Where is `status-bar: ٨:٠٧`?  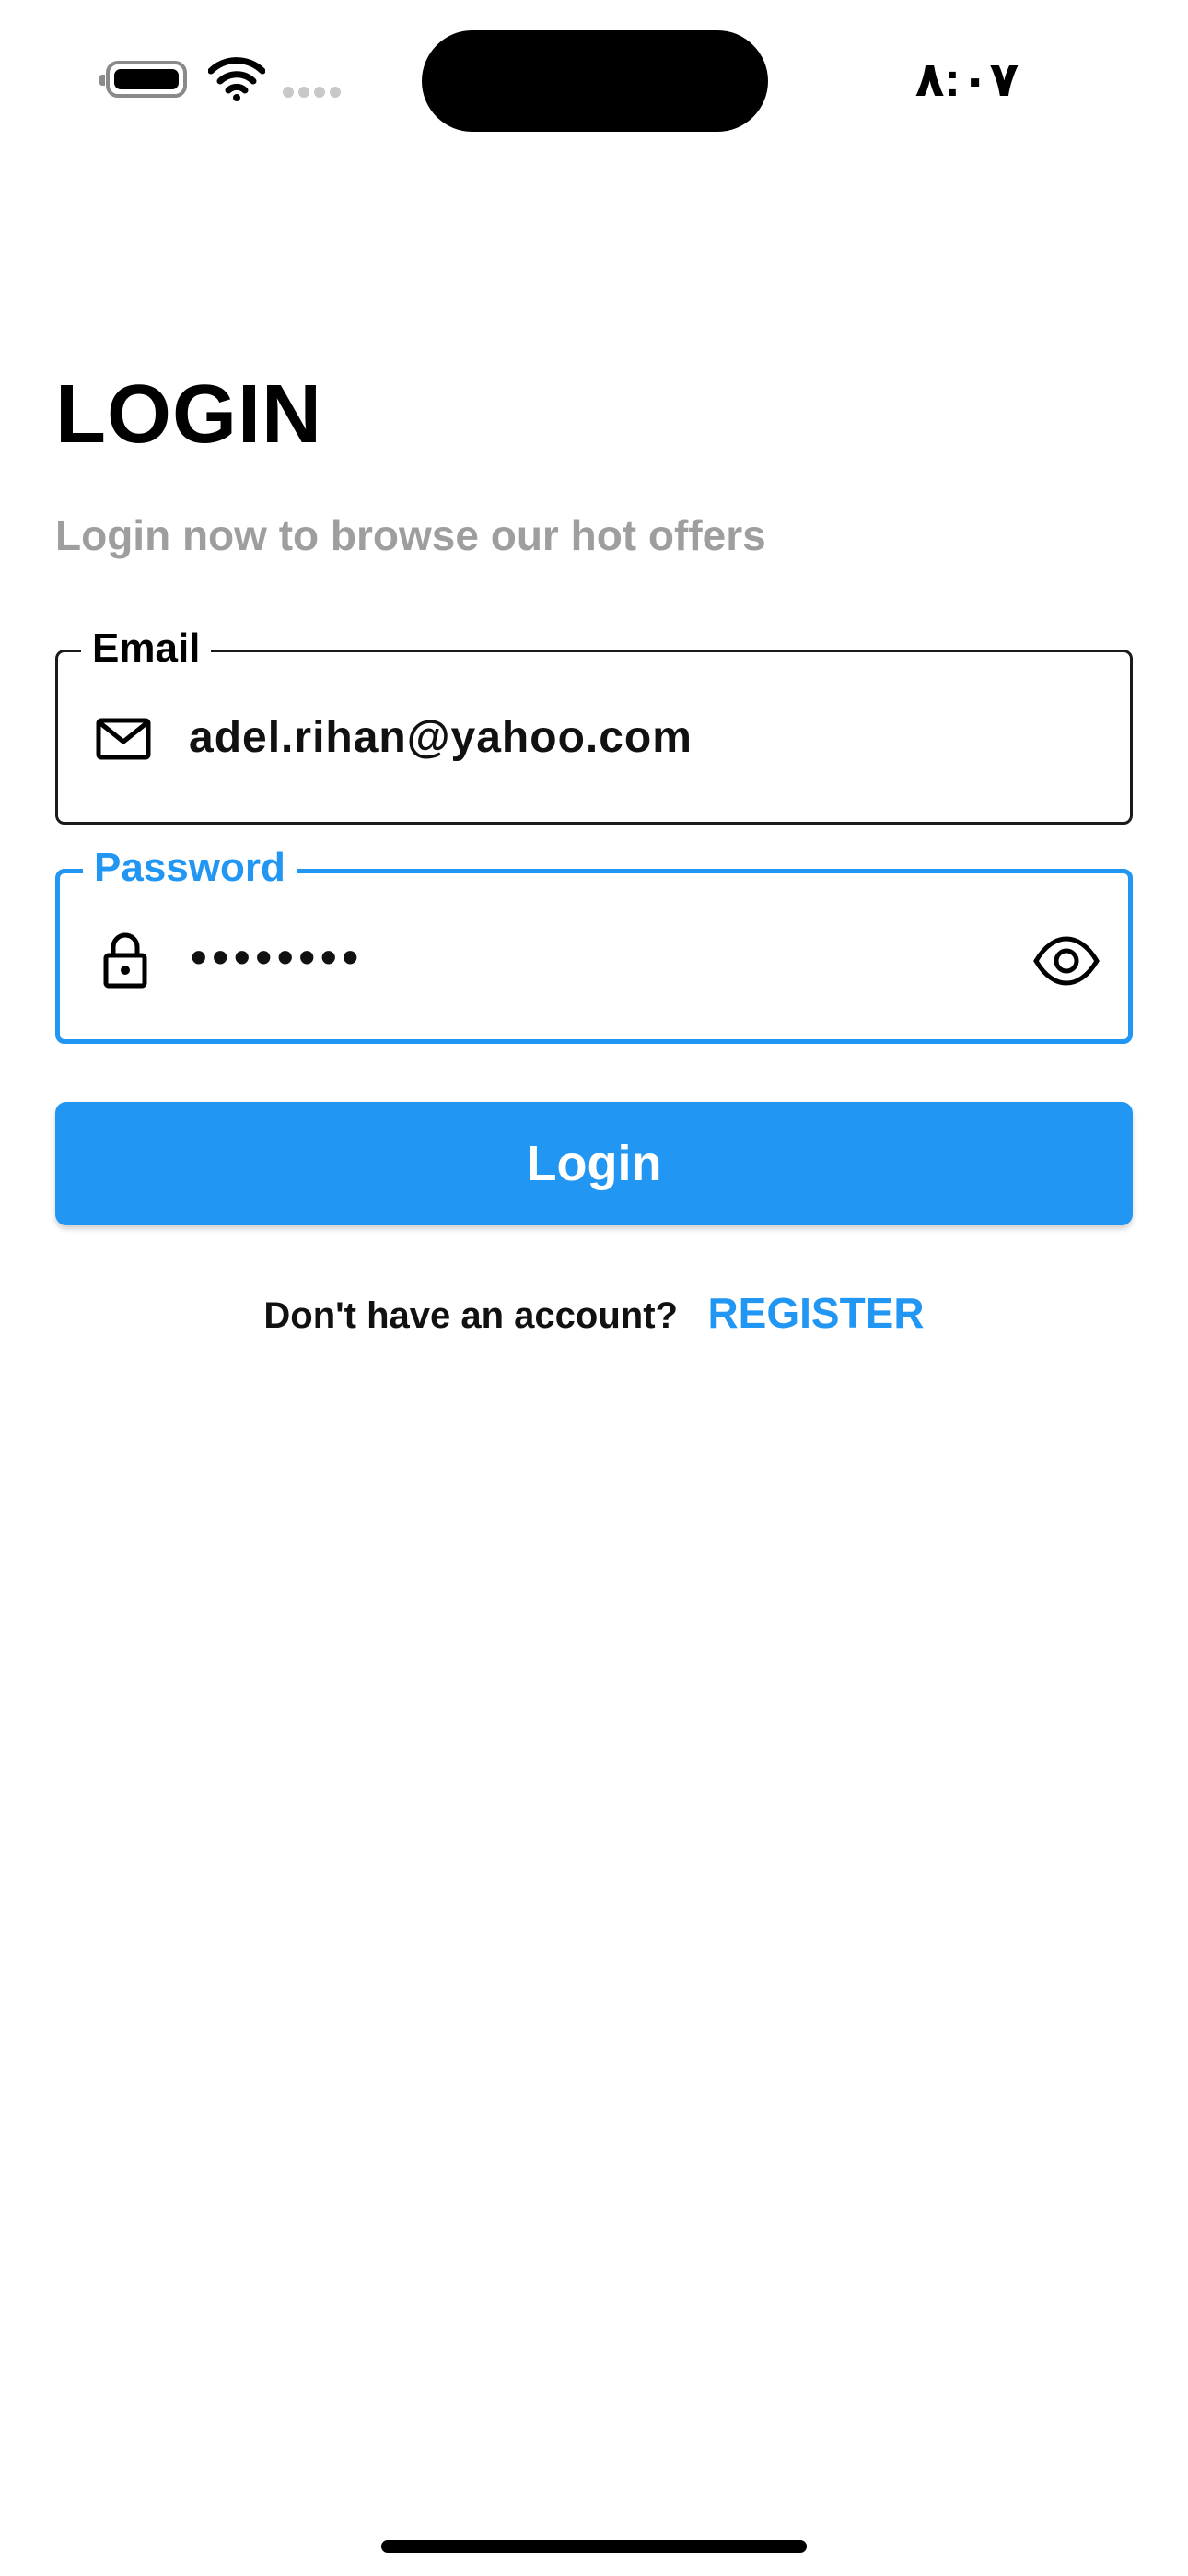 status-bar: ٨:٠٧ is located at coordinates (594, 83).